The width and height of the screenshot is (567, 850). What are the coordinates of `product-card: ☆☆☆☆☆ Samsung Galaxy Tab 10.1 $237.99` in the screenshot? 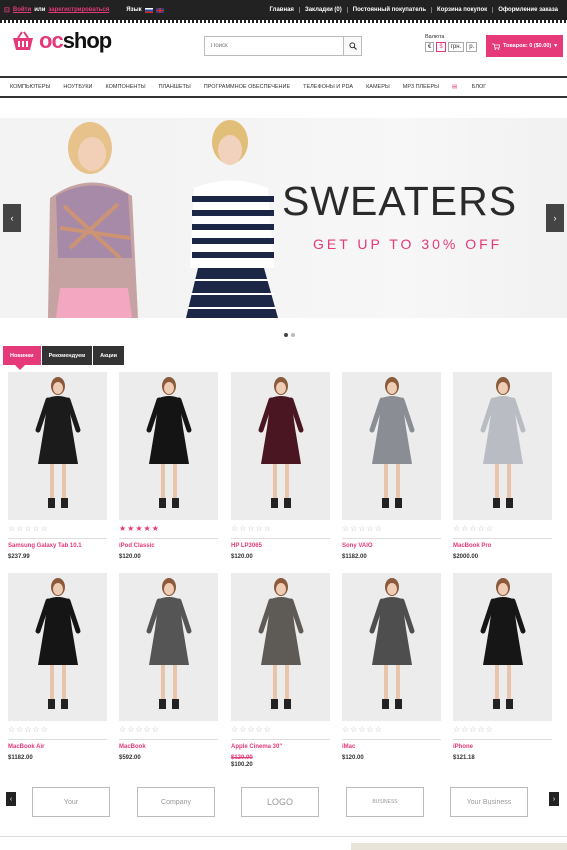 It's located at (57, 466).